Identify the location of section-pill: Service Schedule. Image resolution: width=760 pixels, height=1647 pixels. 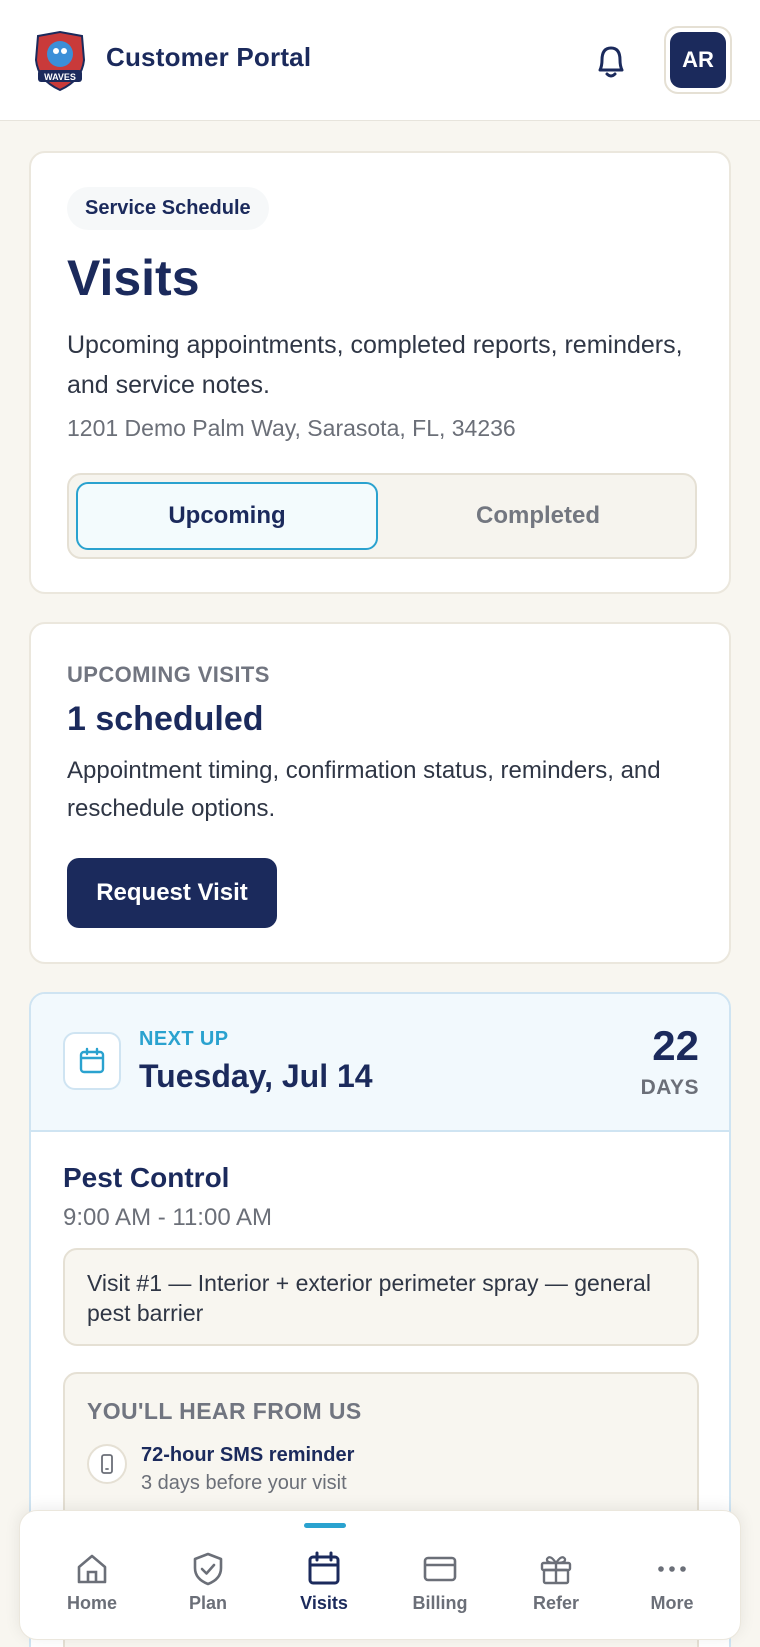
(168, 208).